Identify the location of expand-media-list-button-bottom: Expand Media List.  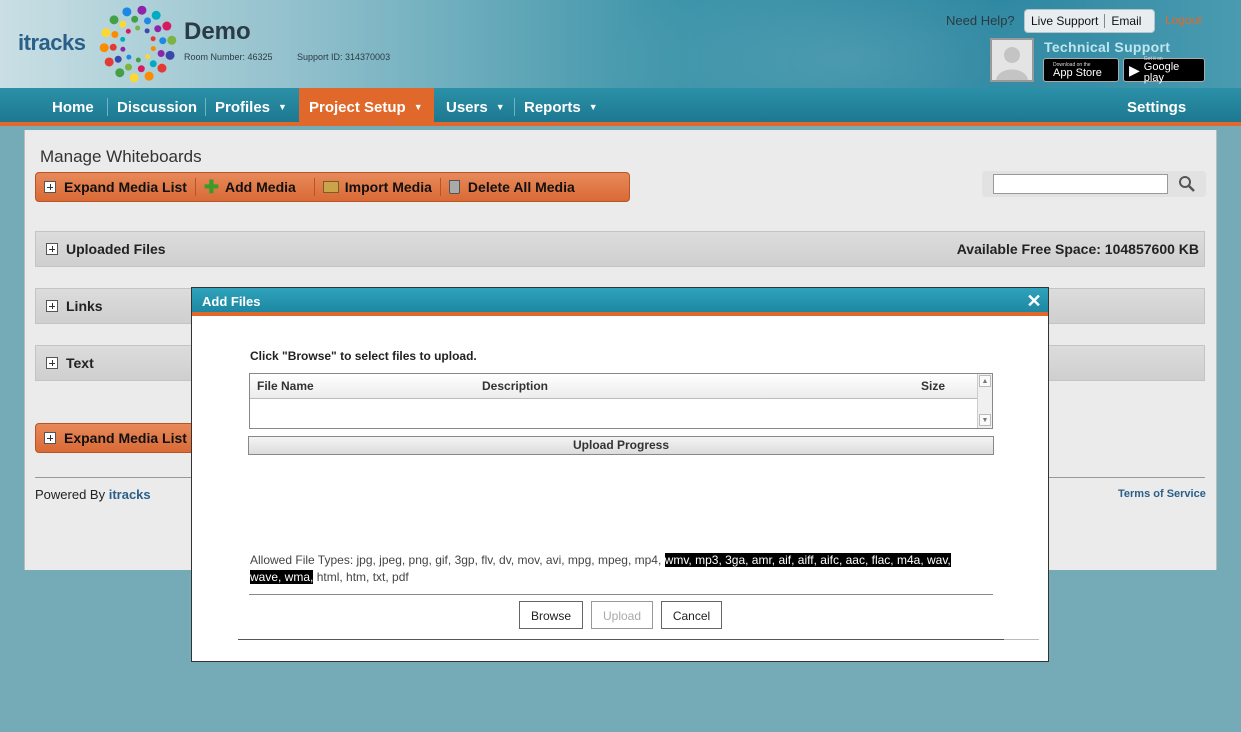
(115, 438).